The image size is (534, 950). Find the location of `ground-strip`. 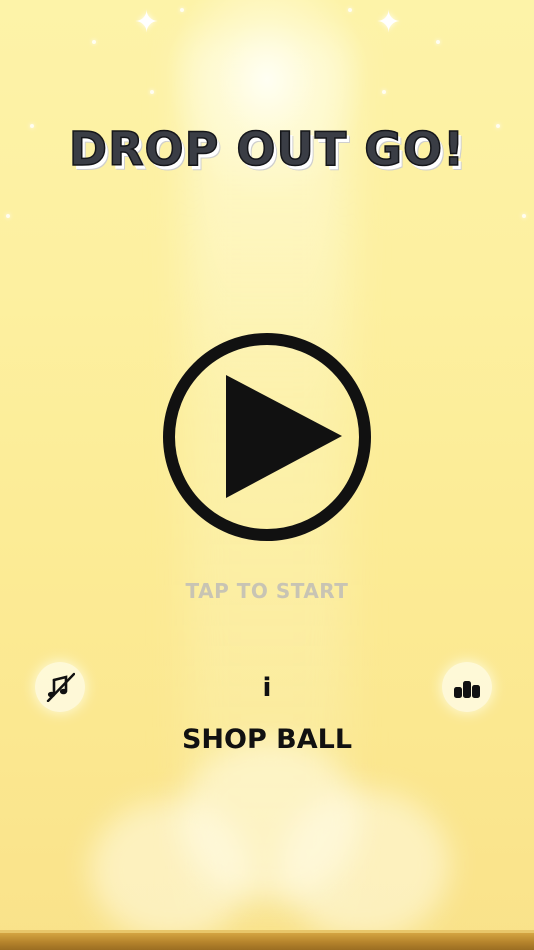

ground-strip is located at coordinates (267, 941).